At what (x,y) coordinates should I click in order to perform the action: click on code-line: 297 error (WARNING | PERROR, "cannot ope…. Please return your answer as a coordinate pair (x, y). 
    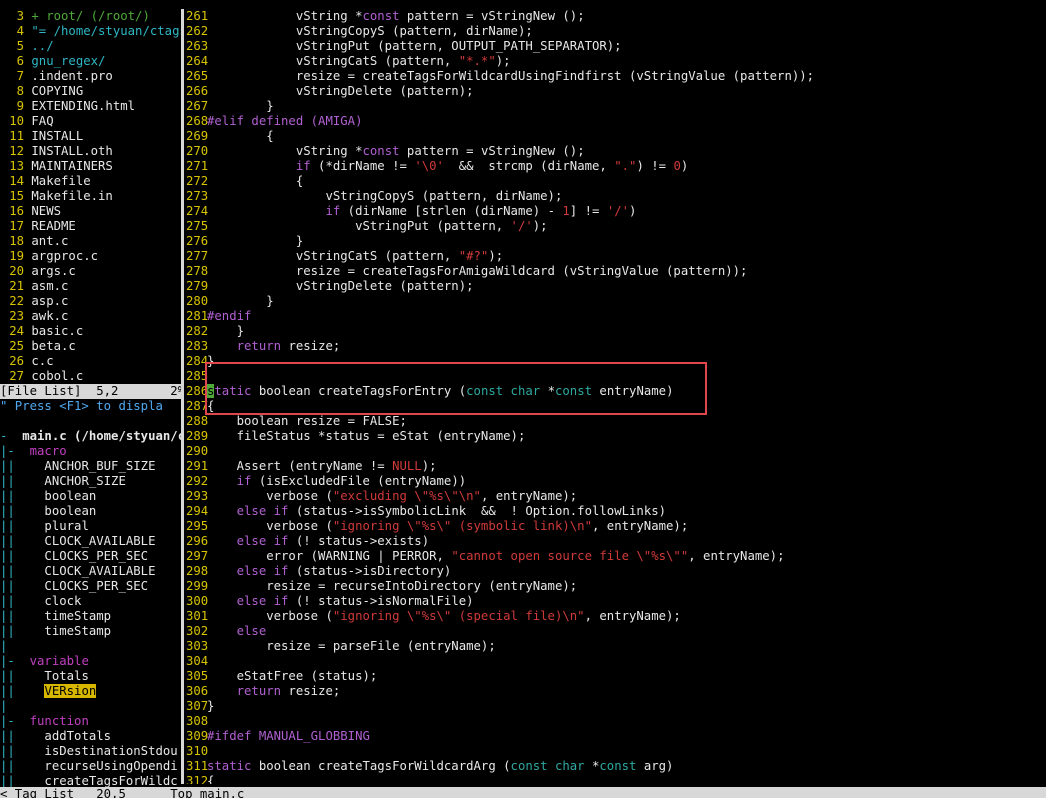
    Looking at the image, I should click on (616, 556).